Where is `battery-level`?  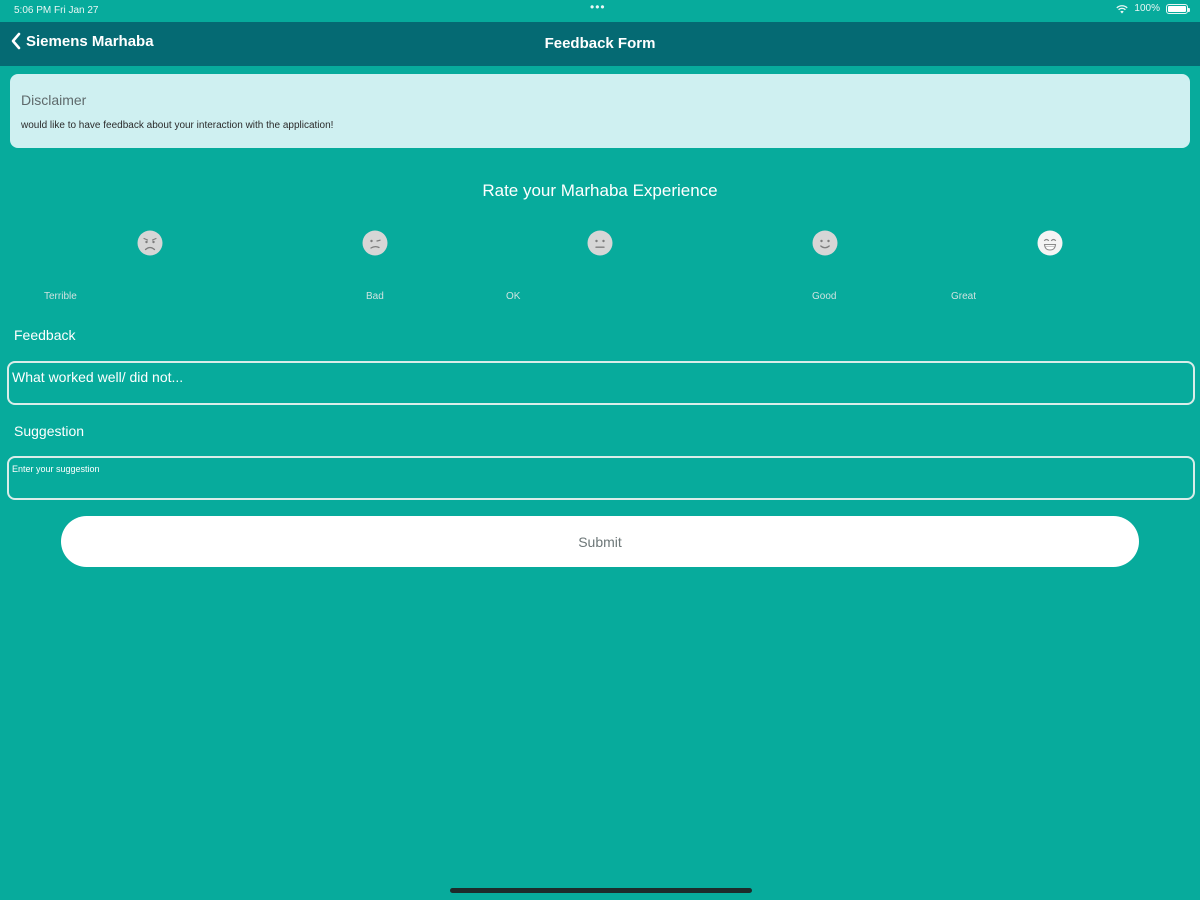 battery-level is located at coordinates (1177, 8).